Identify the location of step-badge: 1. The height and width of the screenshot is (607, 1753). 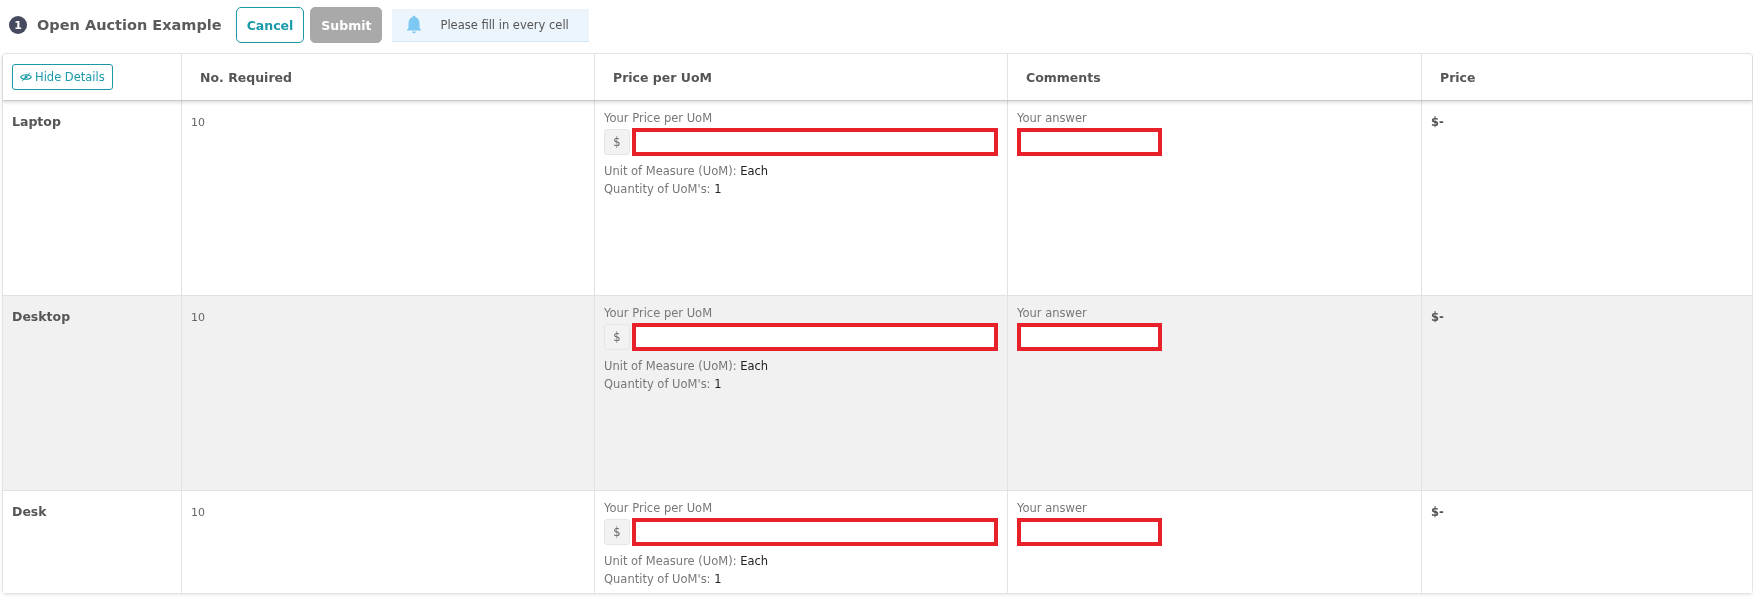
(18, 25).